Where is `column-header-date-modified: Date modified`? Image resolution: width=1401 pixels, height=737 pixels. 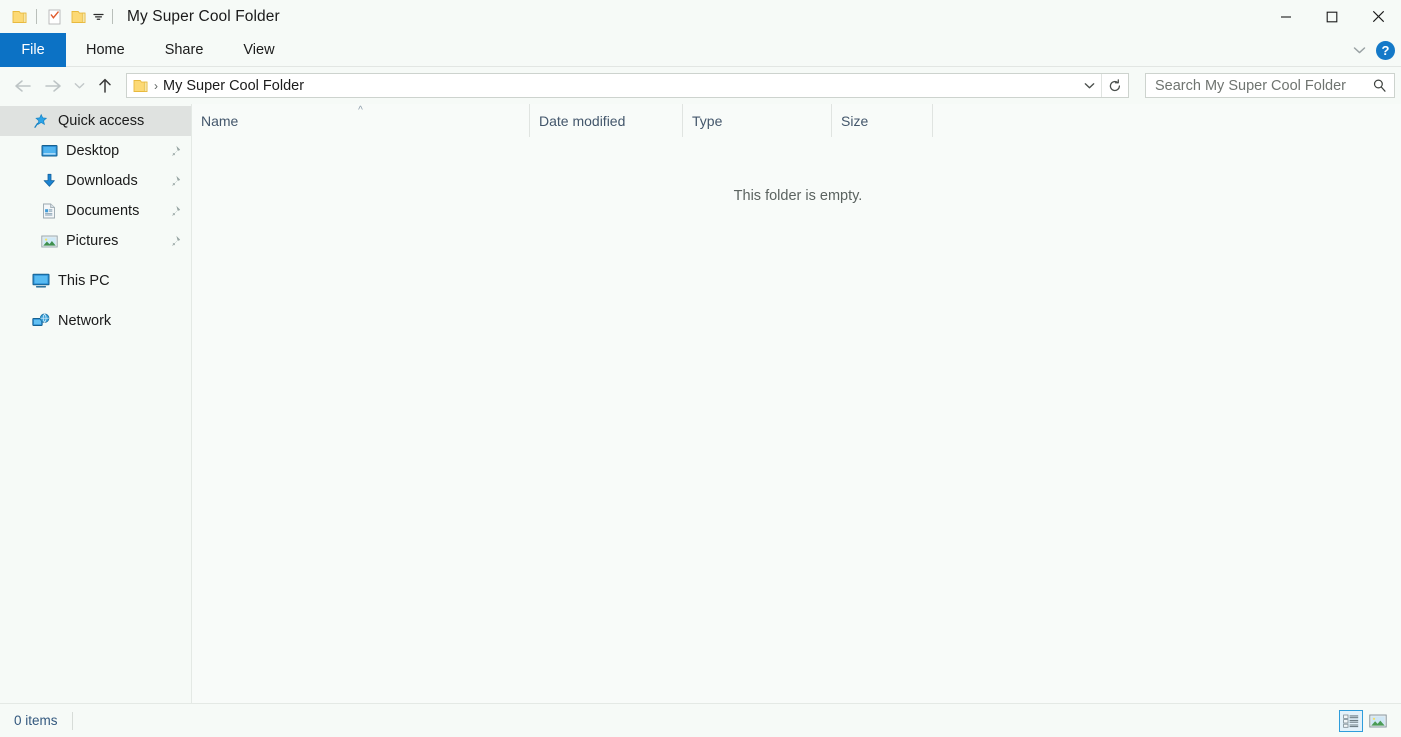
column-header-date-modified: Date modified is located at coordinates (606, 120).